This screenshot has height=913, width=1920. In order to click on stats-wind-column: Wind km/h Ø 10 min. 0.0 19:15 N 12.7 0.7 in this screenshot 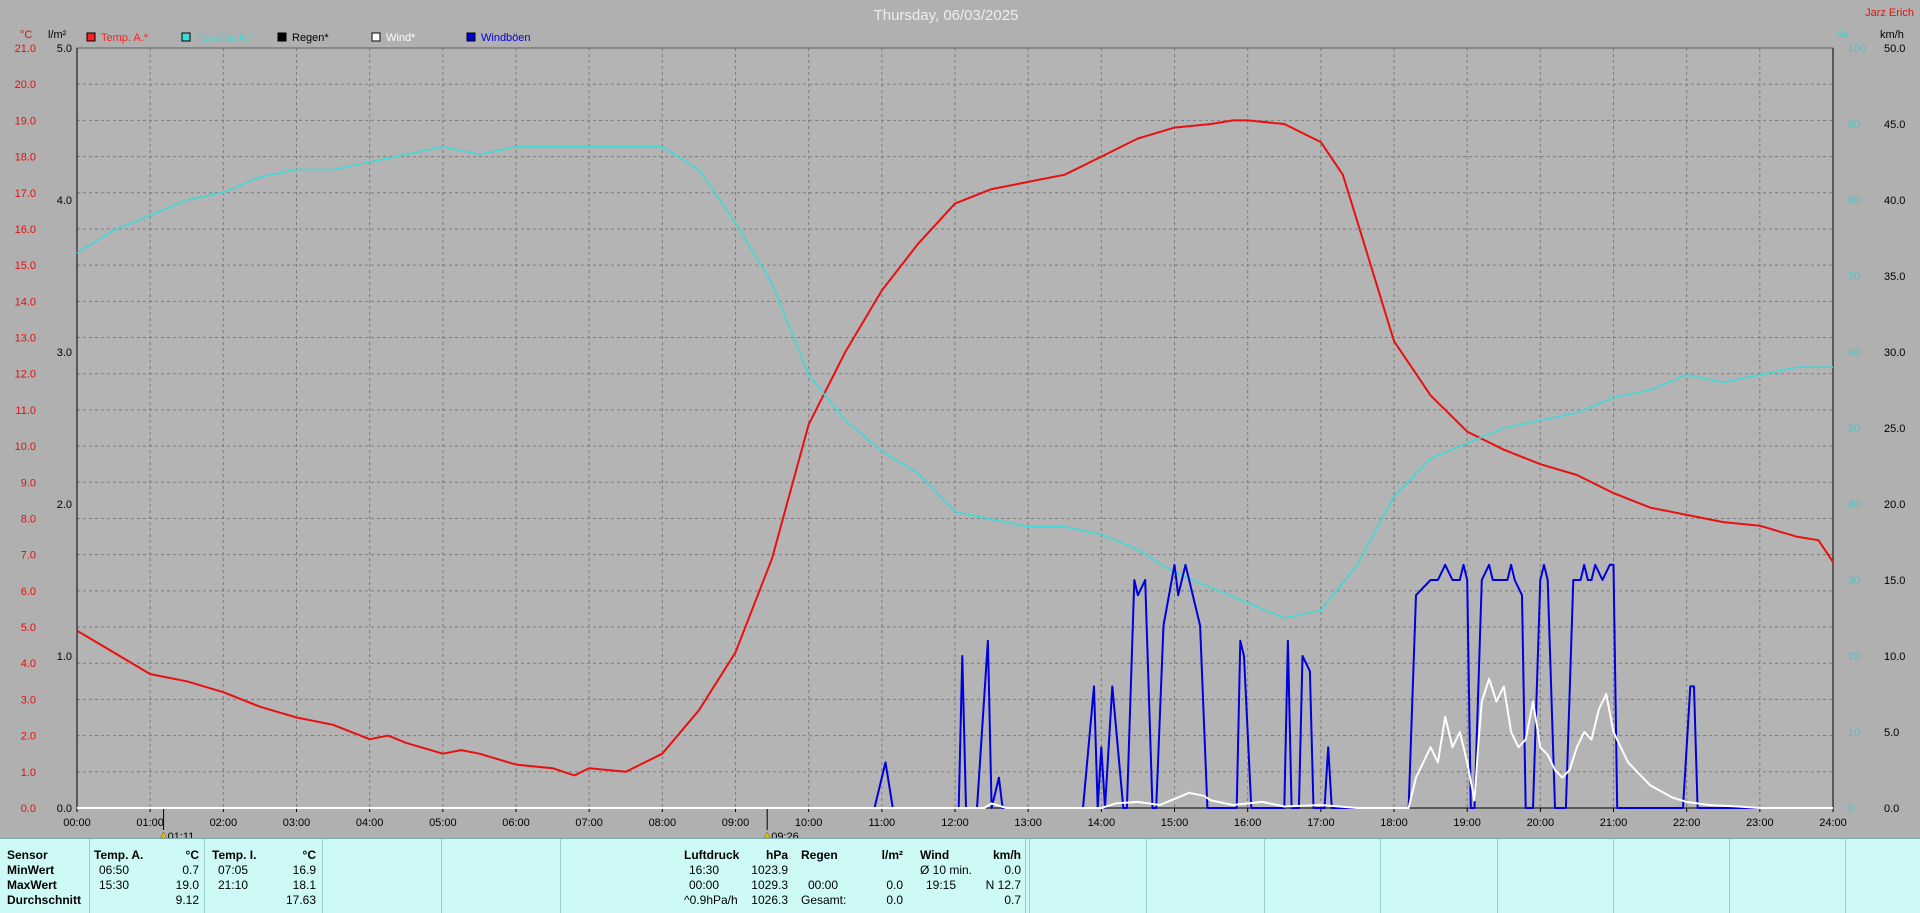, I will do `click(967, 876)`.